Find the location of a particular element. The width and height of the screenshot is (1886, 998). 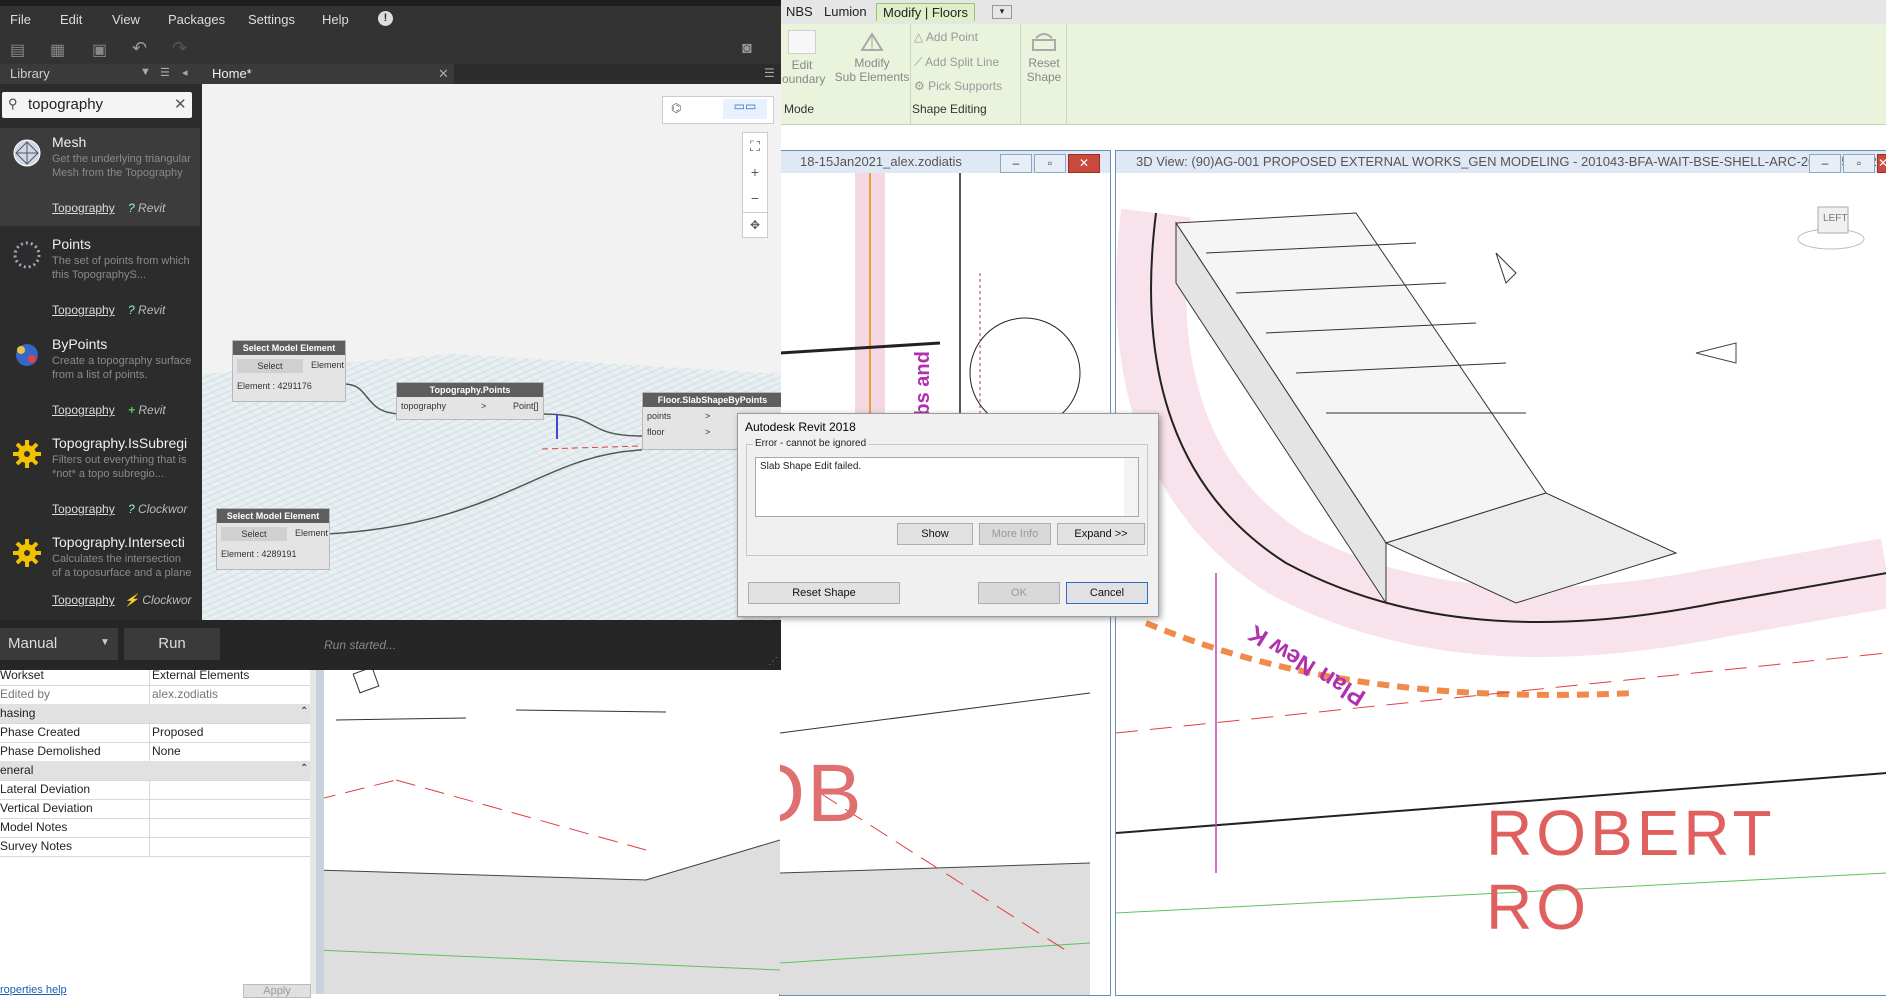

notification-icon: ! is located at coordinates (385, 18).